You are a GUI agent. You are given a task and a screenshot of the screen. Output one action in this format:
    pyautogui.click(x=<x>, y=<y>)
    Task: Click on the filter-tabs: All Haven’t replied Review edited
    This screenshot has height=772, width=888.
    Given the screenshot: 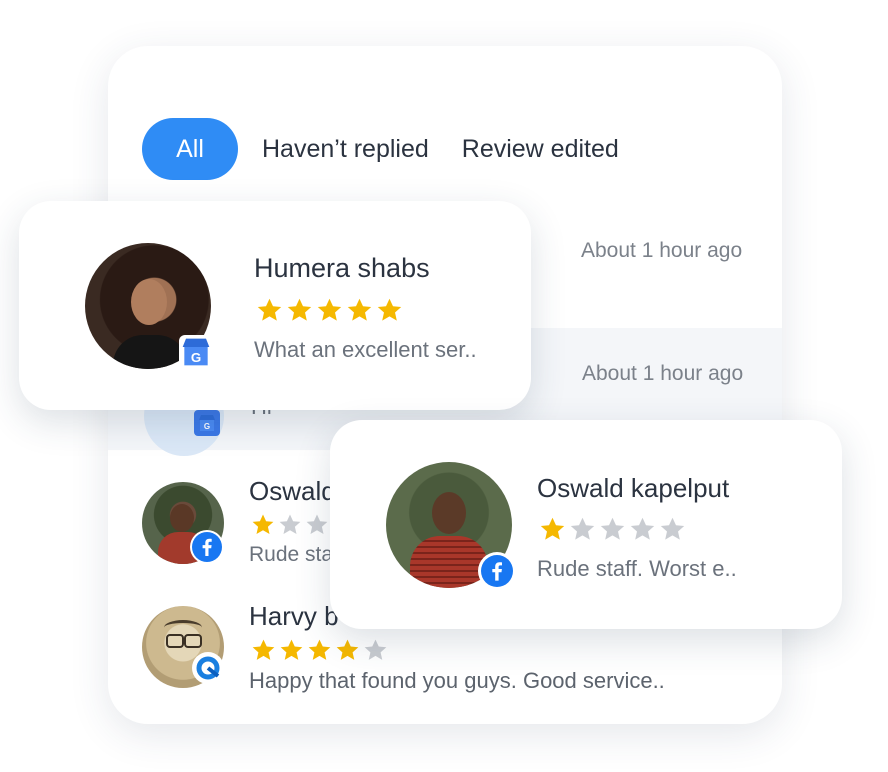 What is the action you would take?
    pyautogui.click(x=397, y=149)
    